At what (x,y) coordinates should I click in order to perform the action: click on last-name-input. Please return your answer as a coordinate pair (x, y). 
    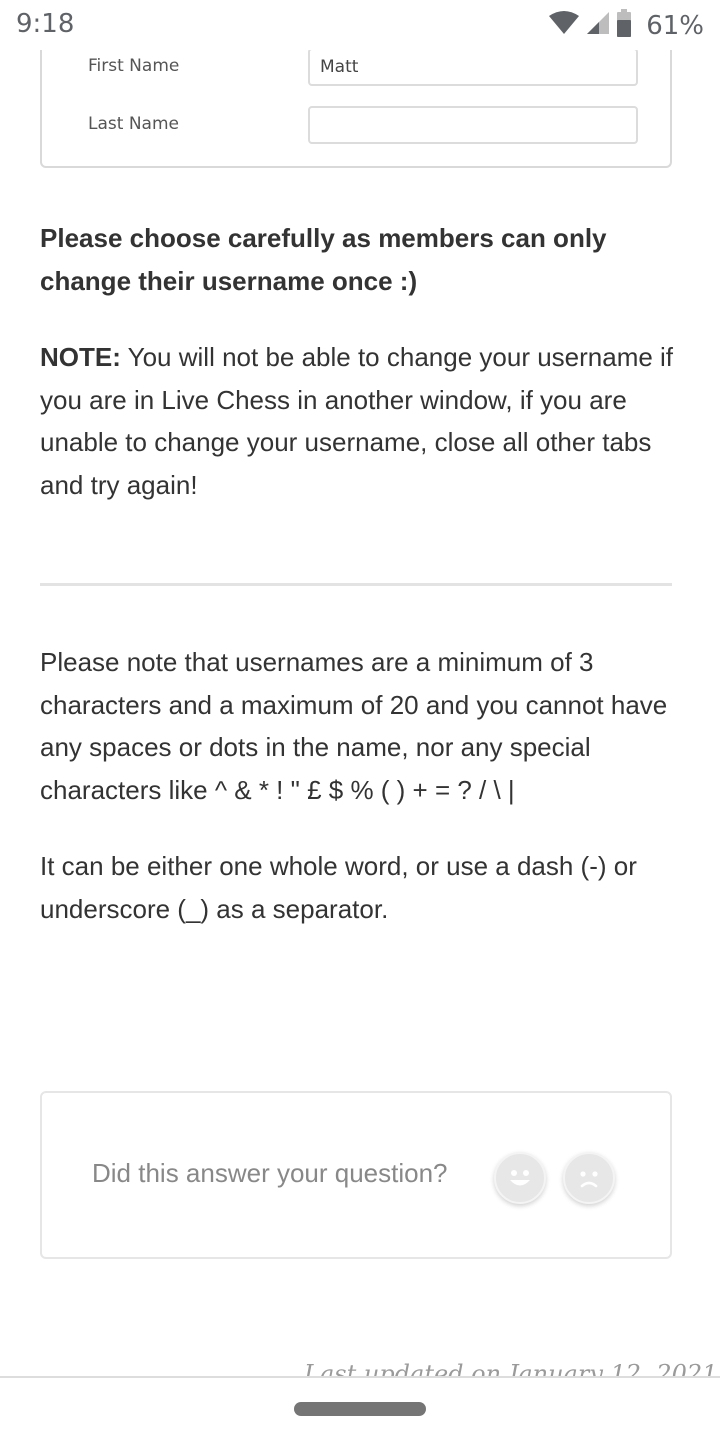
    Looking at the image, I should click on (473, 125).